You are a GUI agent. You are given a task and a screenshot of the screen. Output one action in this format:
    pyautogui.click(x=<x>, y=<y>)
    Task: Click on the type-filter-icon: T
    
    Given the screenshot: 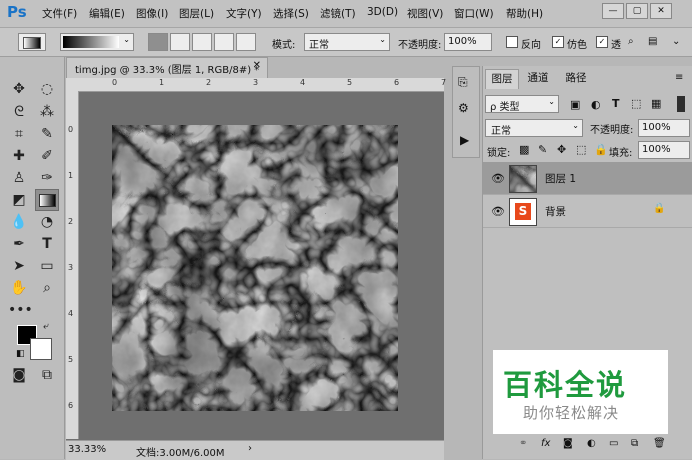 What is the action you would take?
    pyautogui.click(x=616, y=103)
    